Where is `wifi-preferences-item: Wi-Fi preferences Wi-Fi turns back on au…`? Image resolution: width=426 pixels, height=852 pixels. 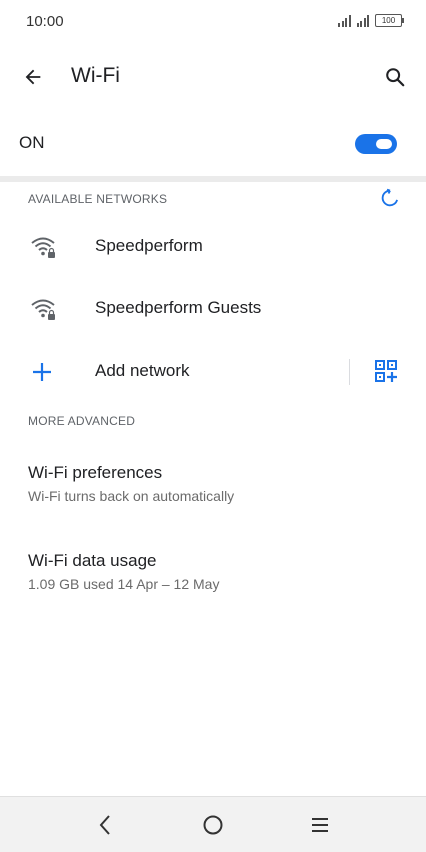 wifi-preferences-item: Wi-Fi preferences Wi-Fi turns back on au… is located at coordinates (213, 495).